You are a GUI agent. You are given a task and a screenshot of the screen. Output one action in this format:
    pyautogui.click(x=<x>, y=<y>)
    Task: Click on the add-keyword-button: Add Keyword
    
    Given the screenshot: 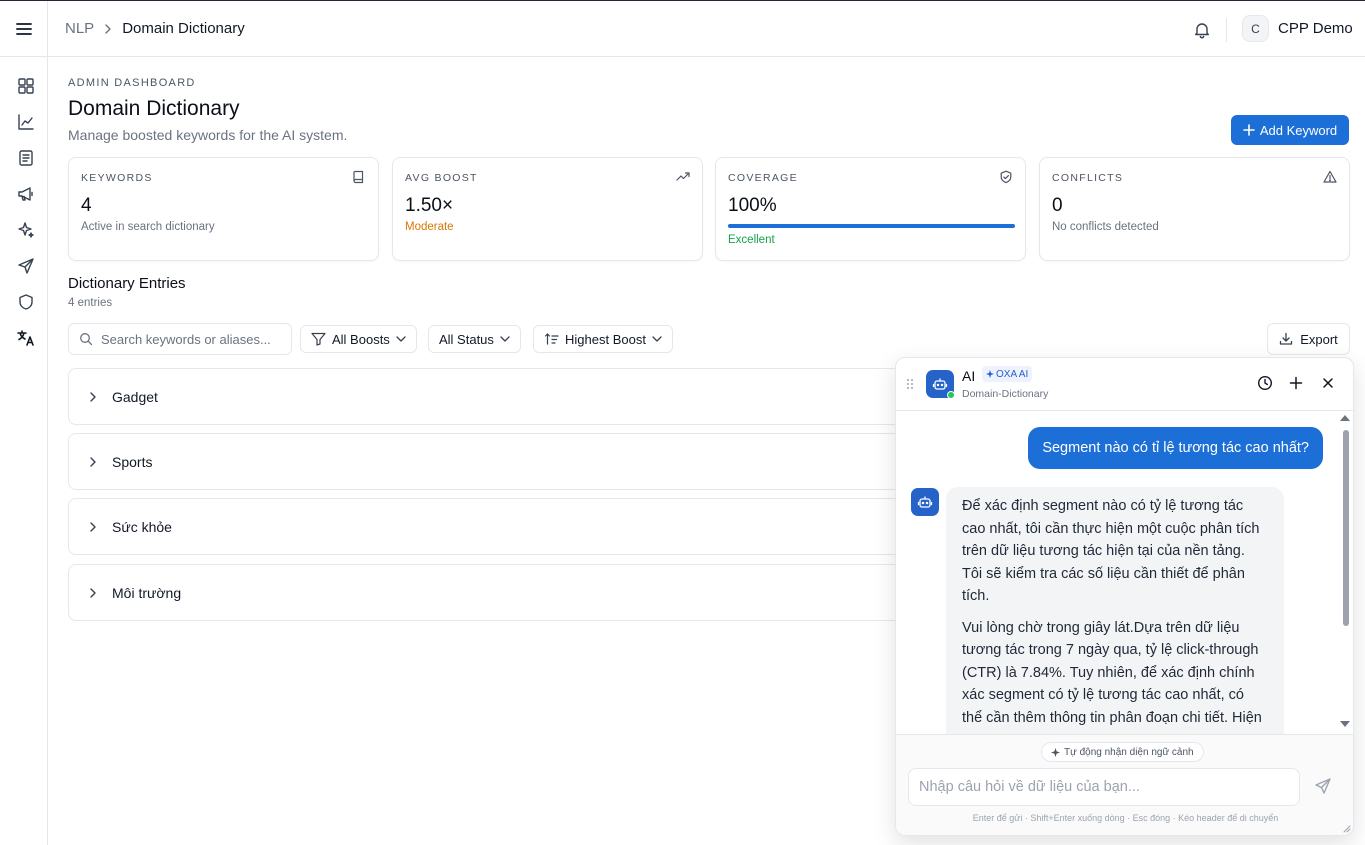 What is the action you would take?
    pyautogui.click(x=1290, y=130)
    